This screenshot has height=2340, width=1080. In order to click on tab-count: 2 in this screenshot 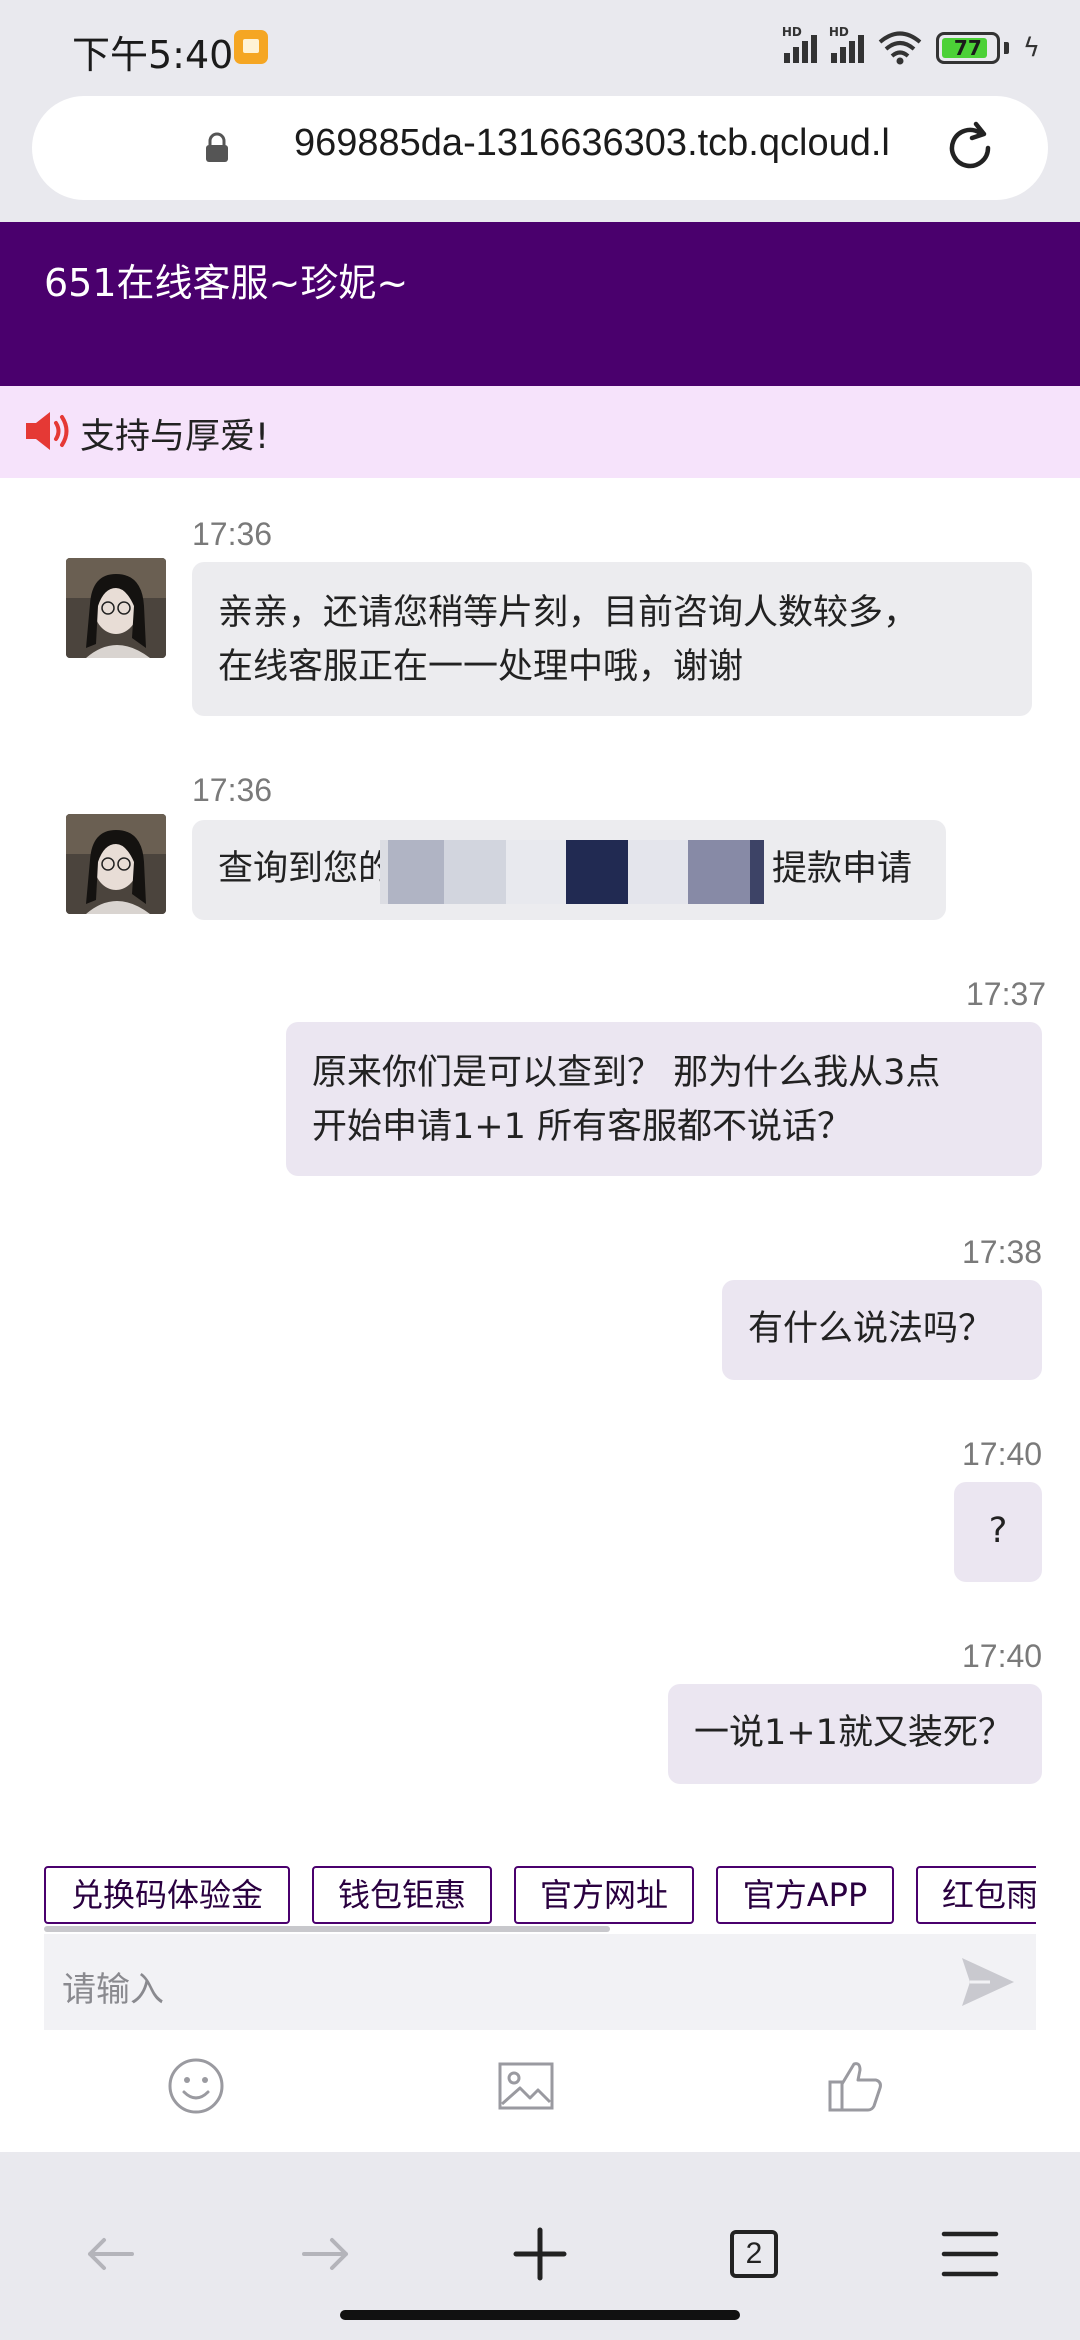, I will do `click(754, 2254)`.